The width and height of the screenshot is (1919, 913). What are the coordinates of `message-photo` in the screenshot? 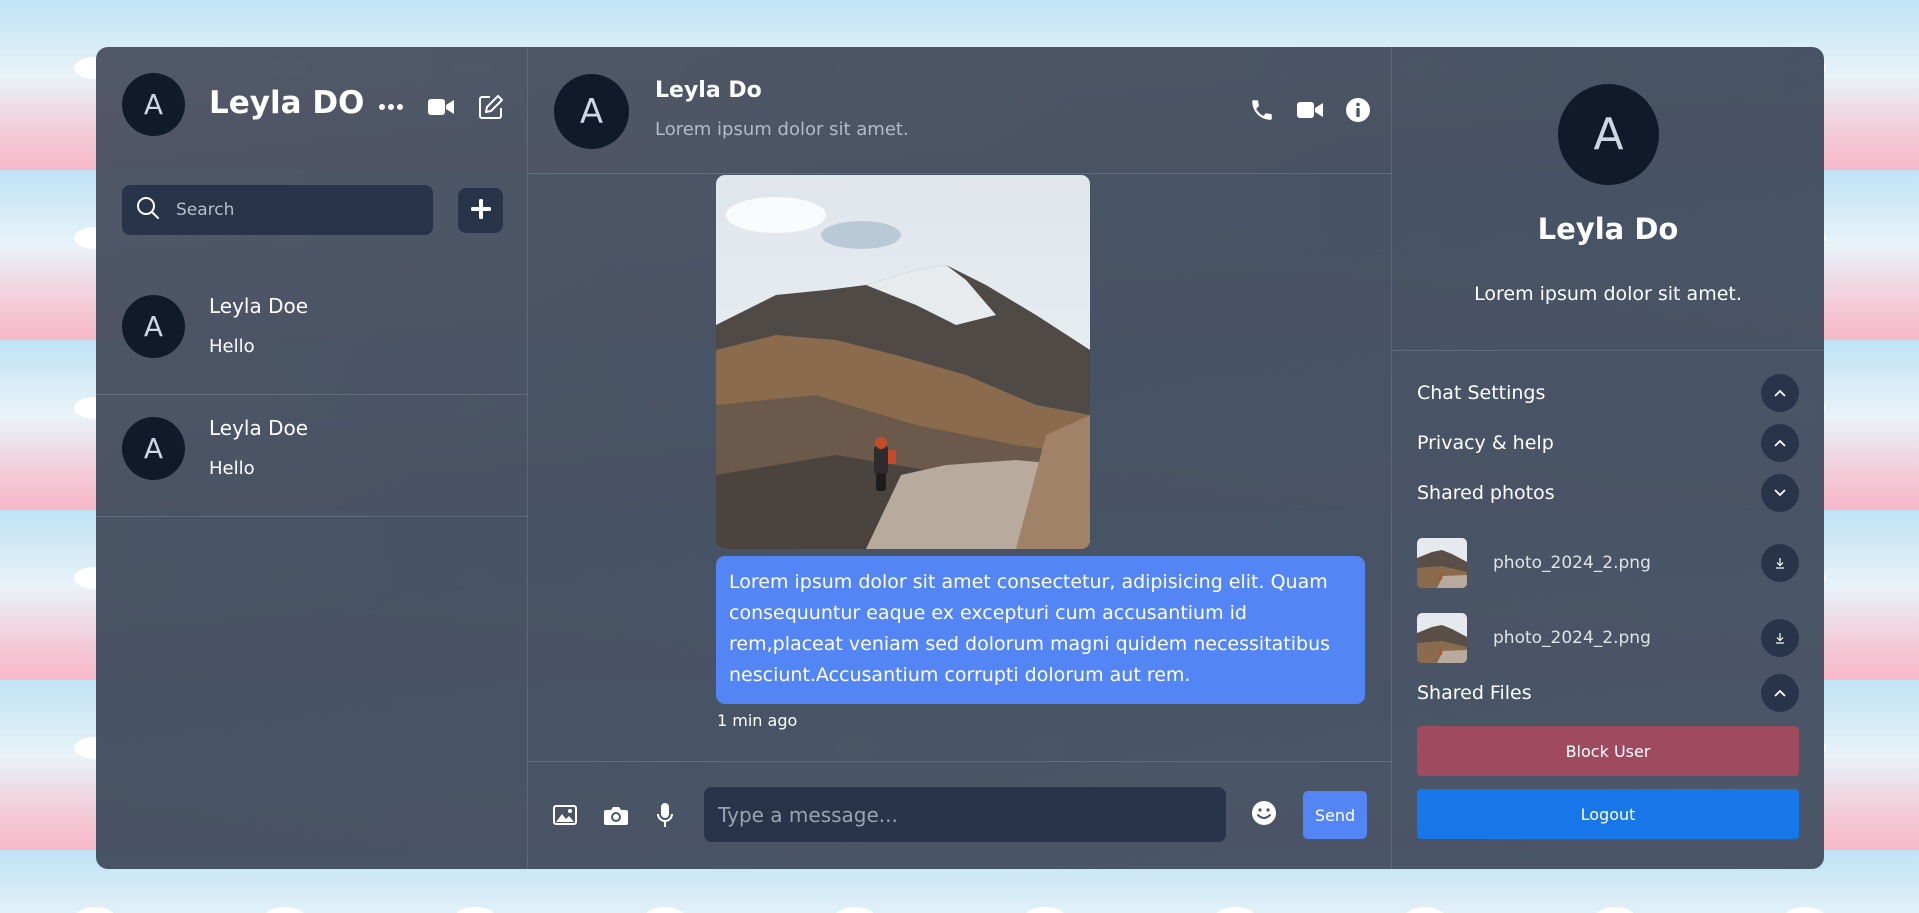 It's located at (903, 362).